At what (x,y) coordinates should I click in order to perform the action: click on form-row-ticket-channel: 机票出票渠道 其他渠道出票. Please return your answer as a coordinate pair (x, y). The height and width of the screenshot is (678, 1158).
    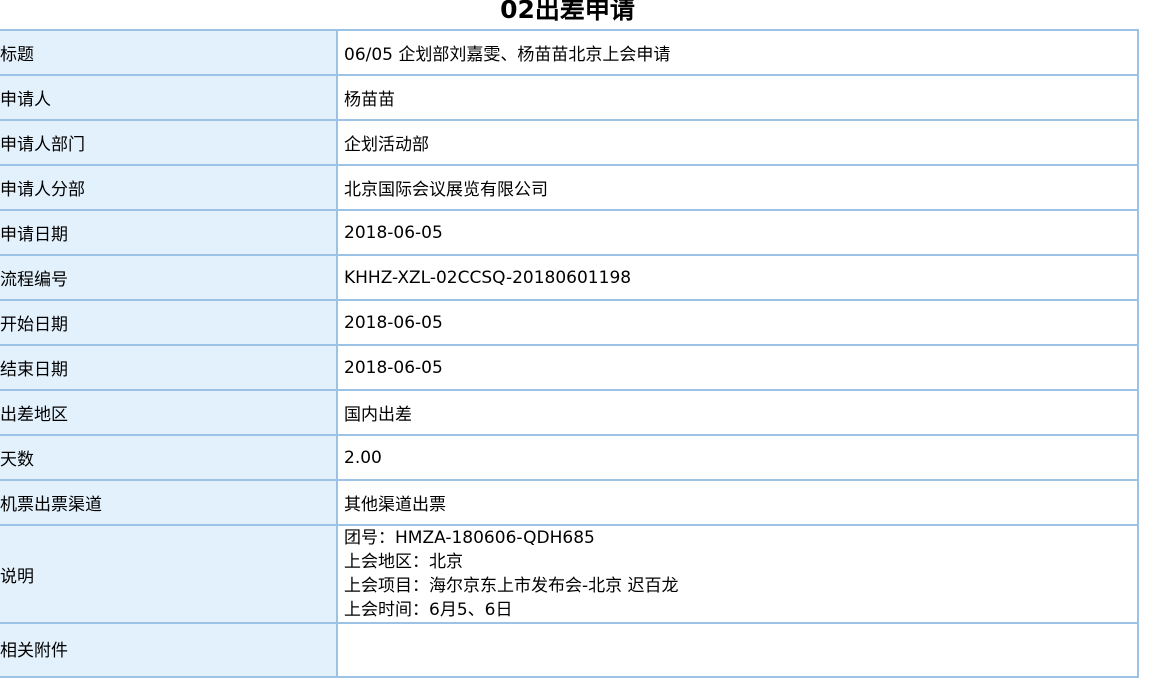
    Looking at the image, I should click on (569, 502).